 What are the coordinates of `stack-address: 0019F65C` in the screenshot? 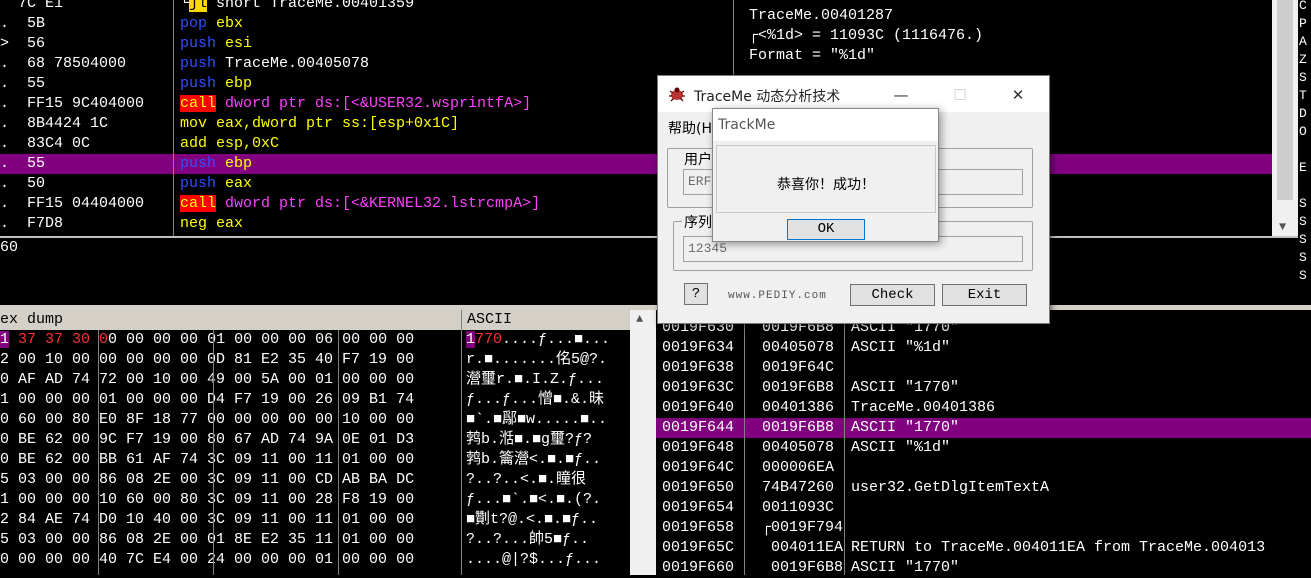 It's located at (698, 547).